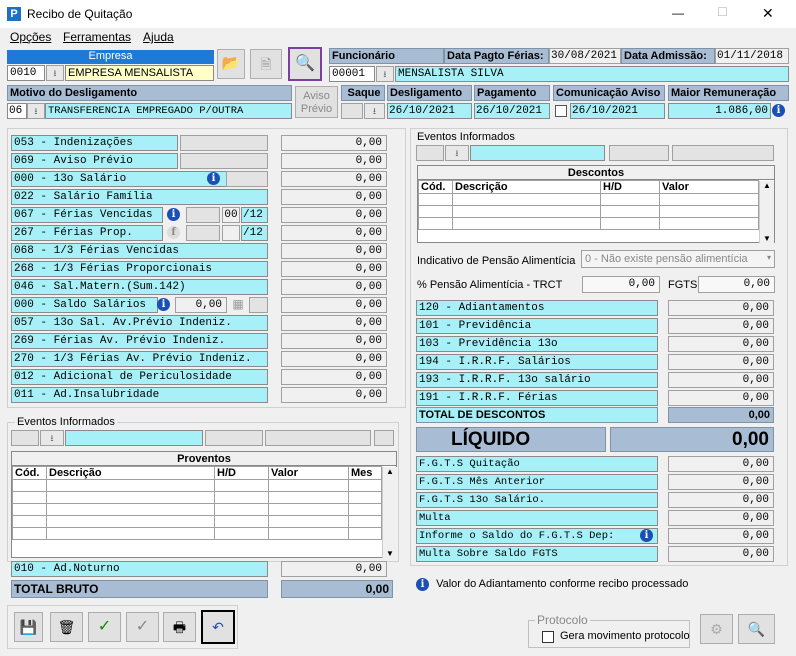  I want to click on eventos-right-valor, so click(723, 153).